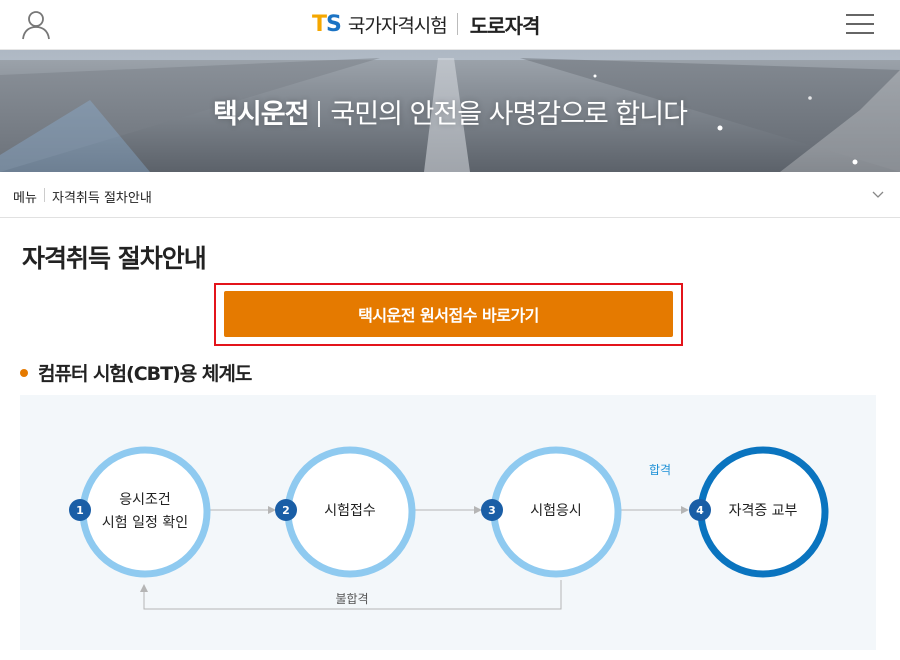  I want to click on section-heading: 컴퓨터 시험(CBT)용 체계도, so click(136, 372).